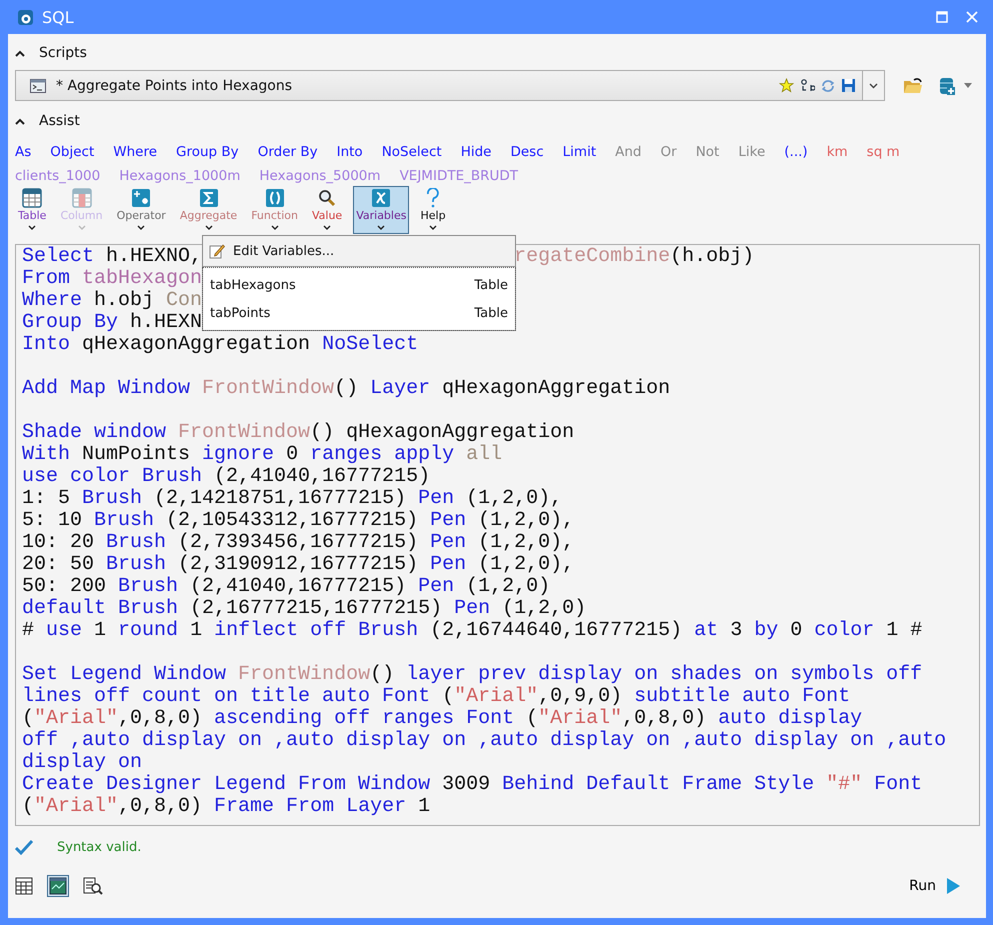 The width and height of the screenshot is (993, 925). Describe the element at coordinates (38, 85) in the screenshot. I see `terminal-icon` at that location.